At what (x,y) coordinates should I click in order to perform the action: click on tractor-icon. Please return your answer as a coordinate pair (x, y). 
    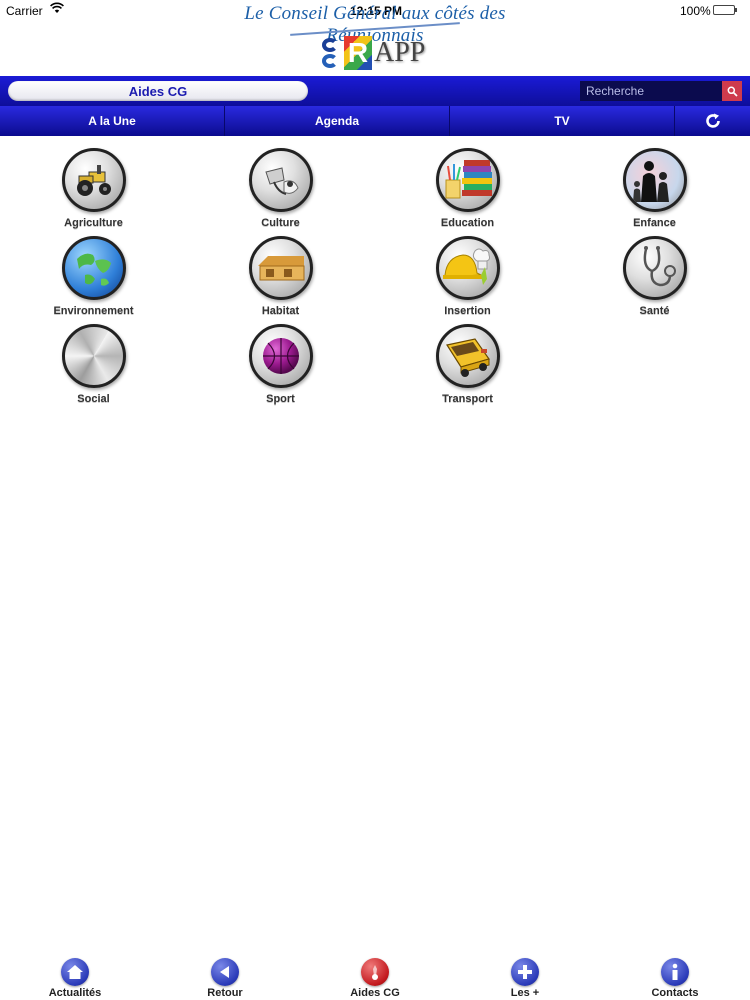
    Looking at the image, I should click on (93, 180).